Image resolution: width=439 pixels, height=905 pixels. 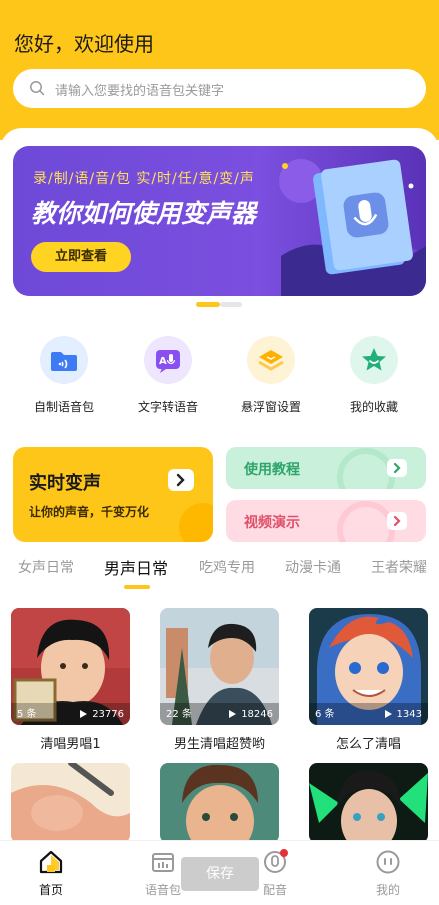 I want to click on text-to-speech-icon: A, so click(x=168, y=360).